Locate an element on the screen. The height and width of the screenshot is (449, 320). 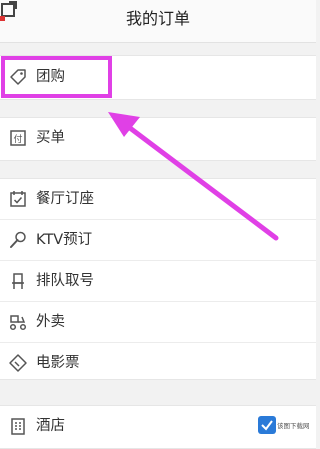
watermark-text: 该图下载网 is located at coordinates (293, 426).